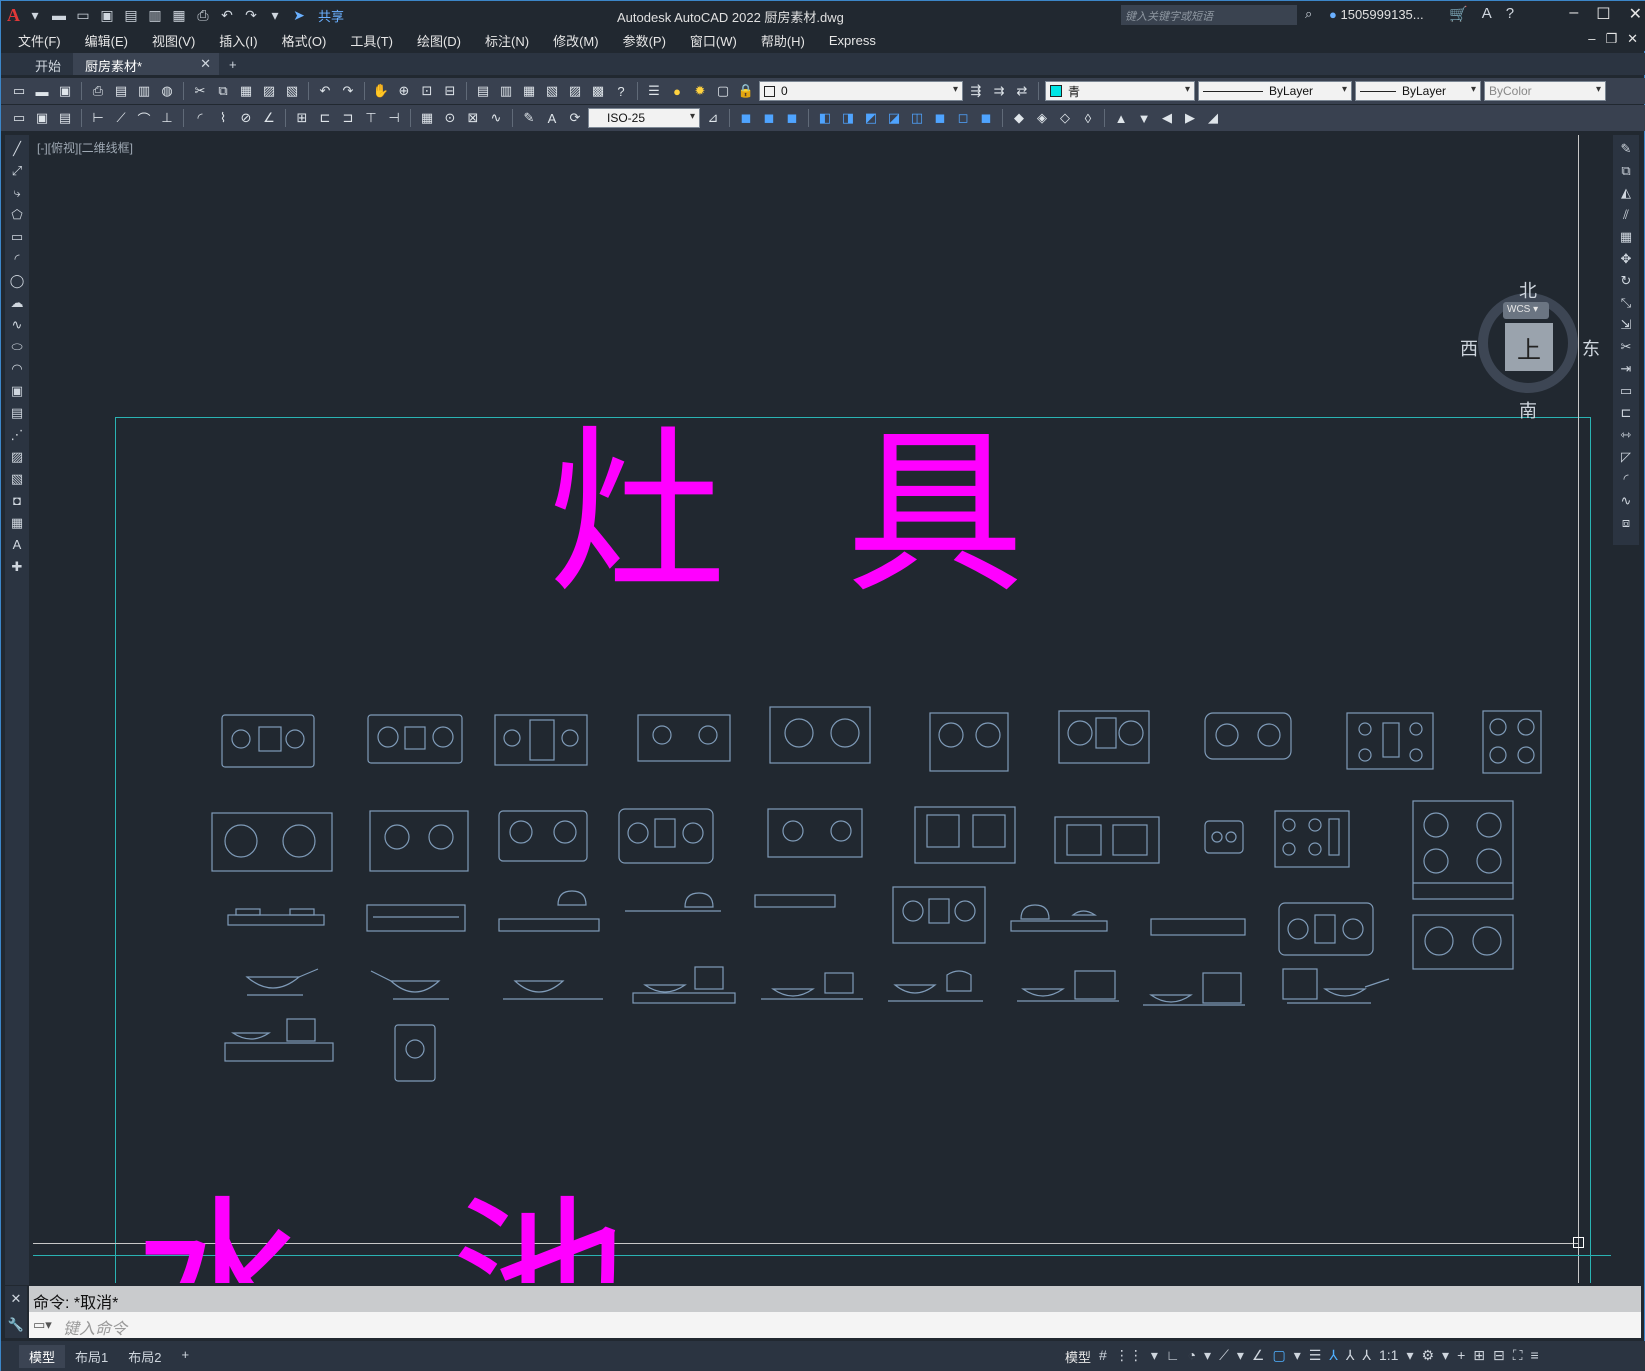 This screenshot has height=1371, width=1645. I want to click on ortho-icon: ∟, so click(1173, 1356).